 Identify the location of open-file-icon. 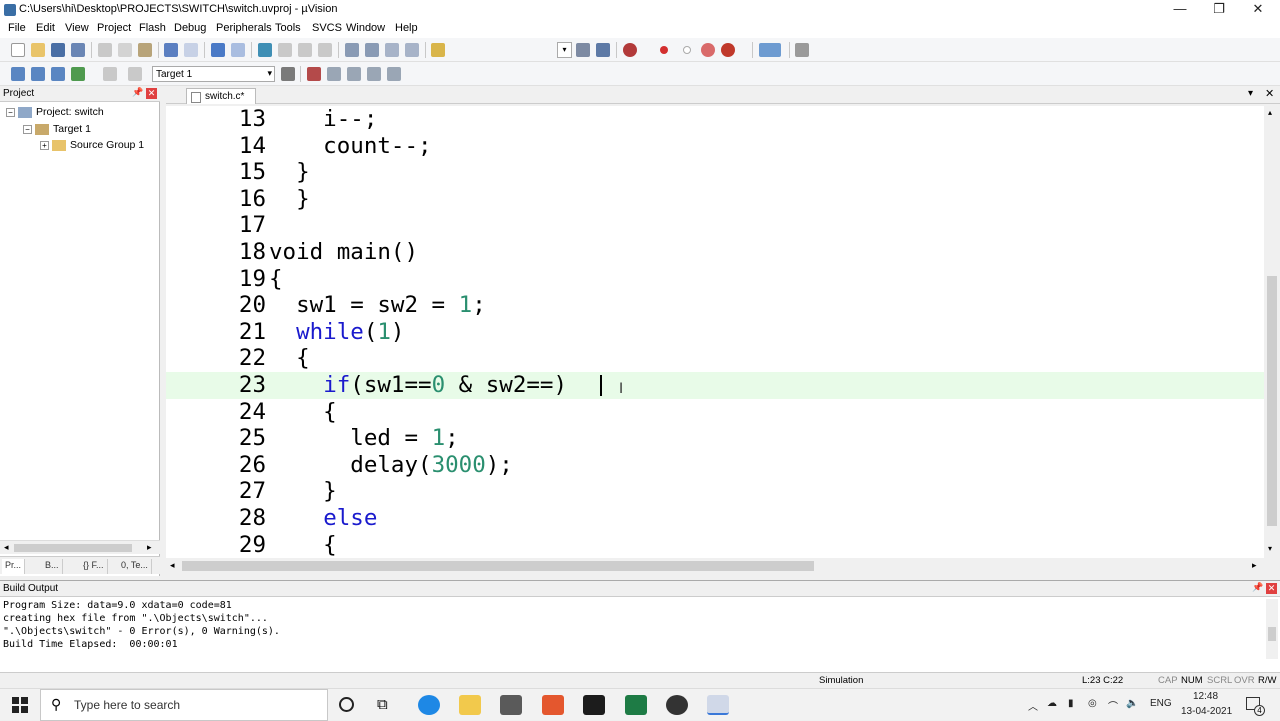
(38, 50).